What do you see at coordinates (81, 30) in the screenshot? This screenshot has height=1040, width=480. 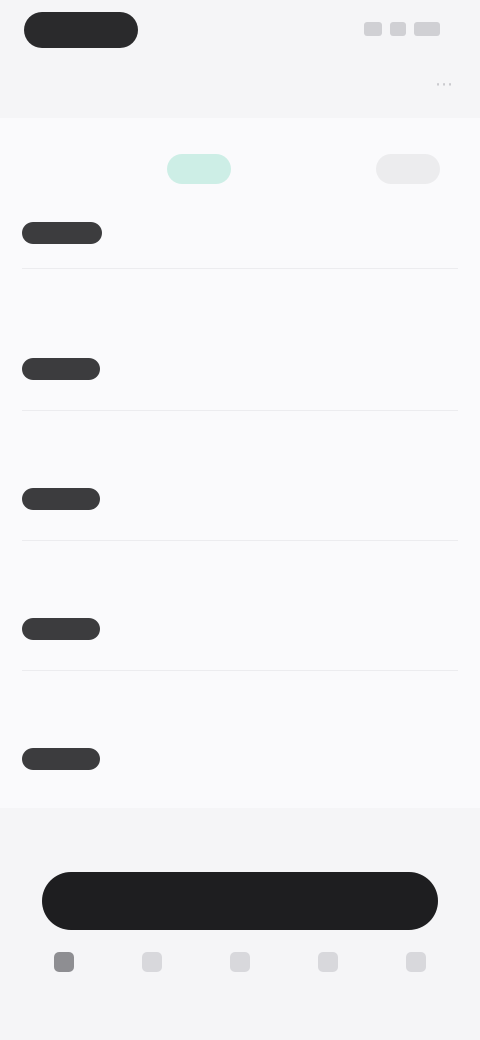 I see `dynamic-island` at bounding box center [81, 30].